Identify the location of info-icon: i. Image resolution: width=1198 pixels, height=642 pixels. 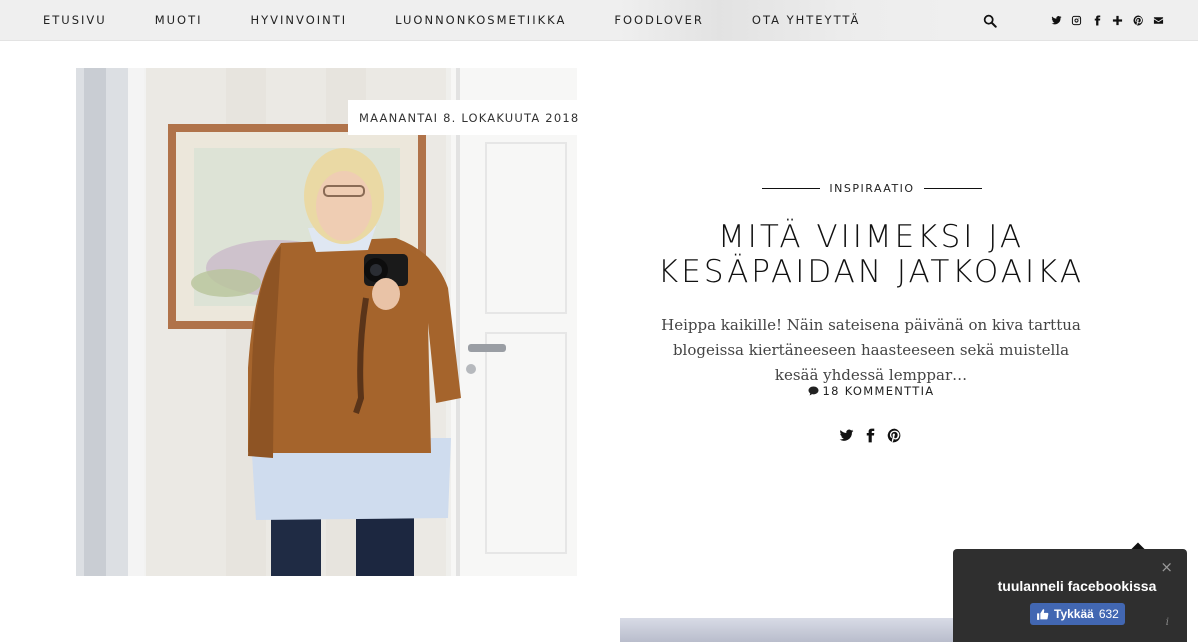
(1167, 622).